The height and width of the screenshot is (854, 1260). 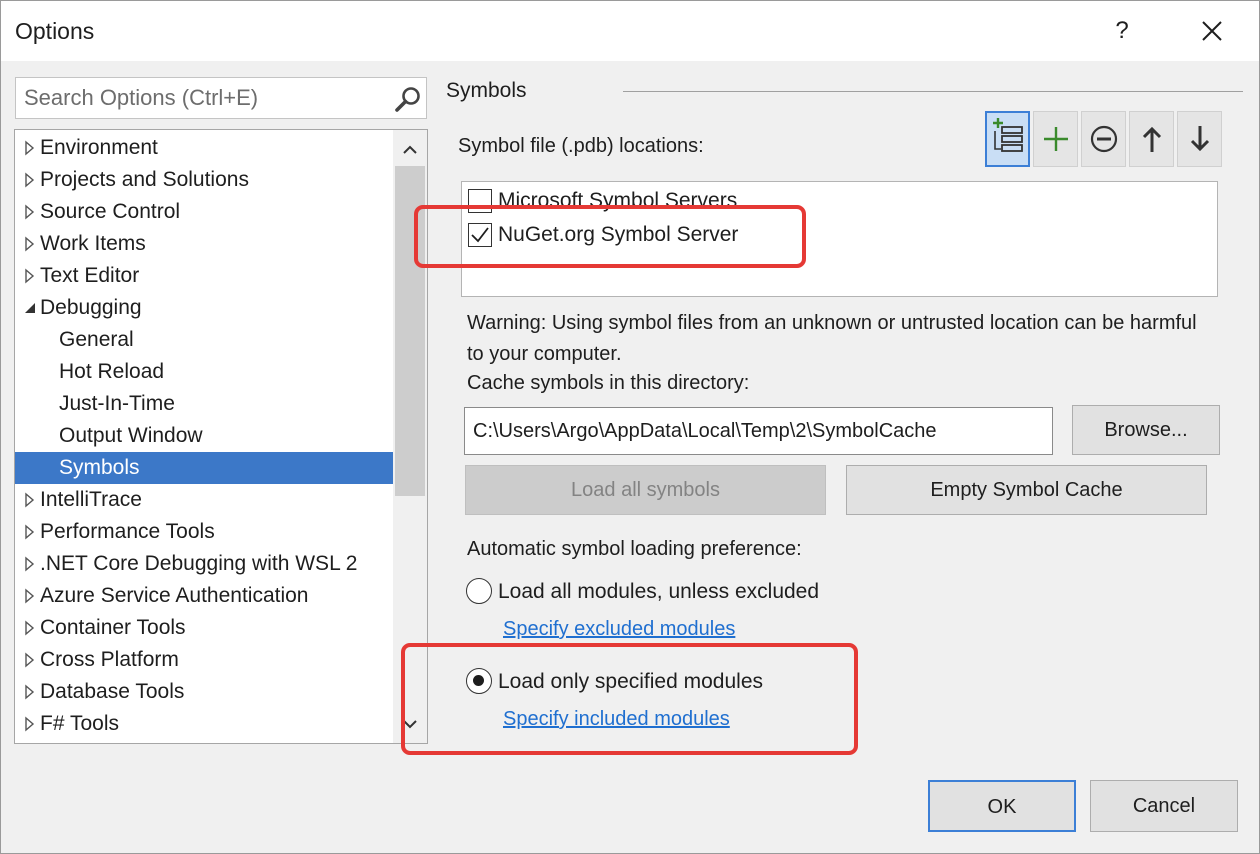 What do you see at coordinates (96, 339) in the screenshot?
I see `tree-item-label: General` at bounding box center [96, 339].